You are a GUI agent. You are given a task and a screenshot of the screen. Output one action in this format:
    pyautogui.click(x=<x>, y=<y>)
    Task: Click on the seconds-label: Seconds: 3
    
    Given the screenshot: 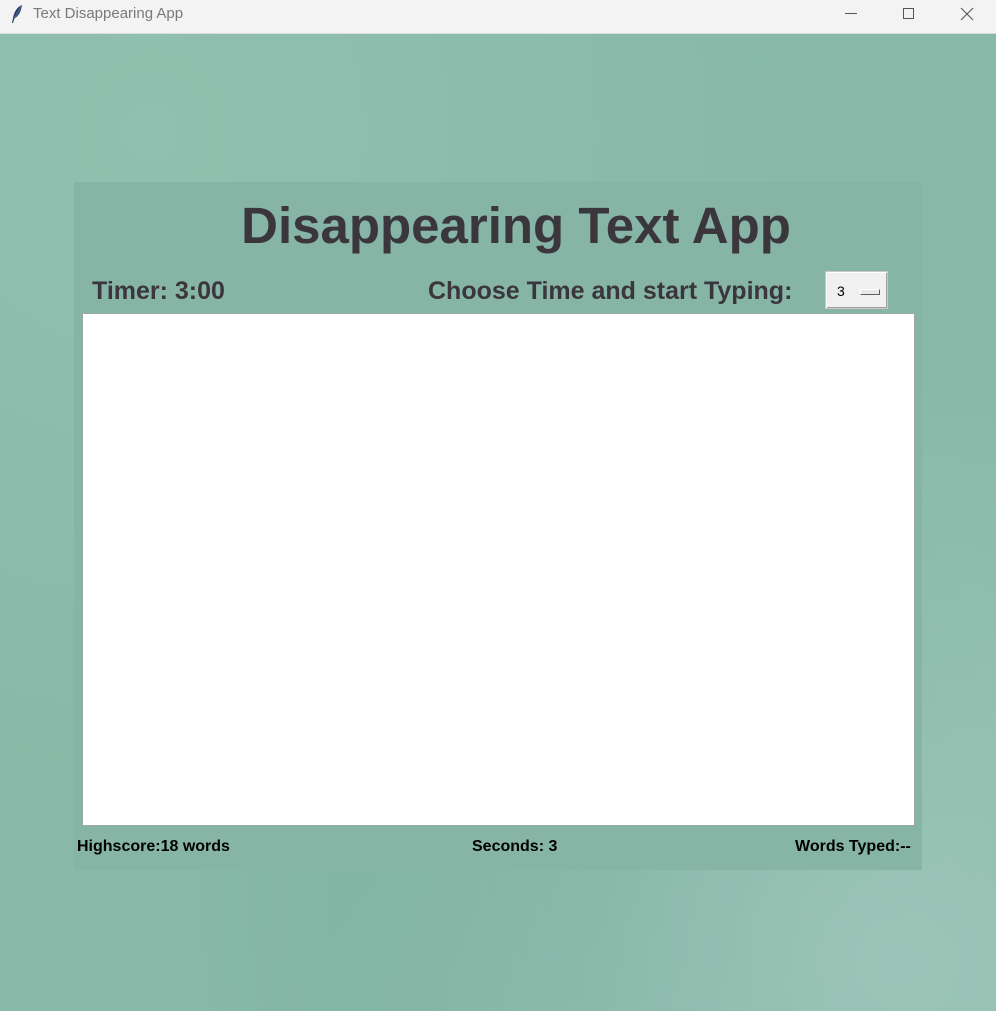 What is the action you would take?
    pyautogui.click(x=515, y=846)
    